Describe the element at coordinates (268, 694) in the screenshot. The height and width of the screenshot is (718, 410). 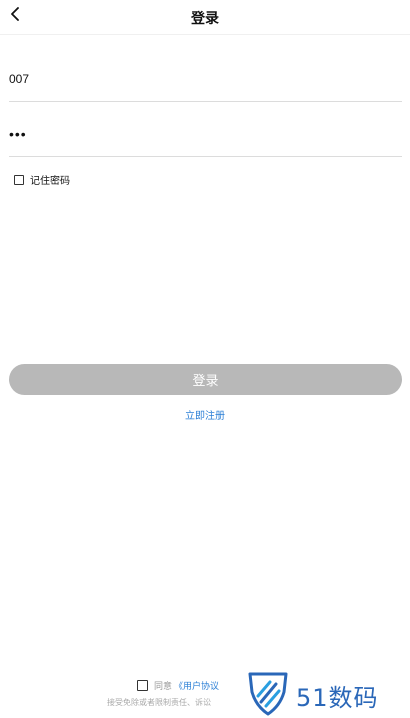
I see `shield-logo-icon` at that location.